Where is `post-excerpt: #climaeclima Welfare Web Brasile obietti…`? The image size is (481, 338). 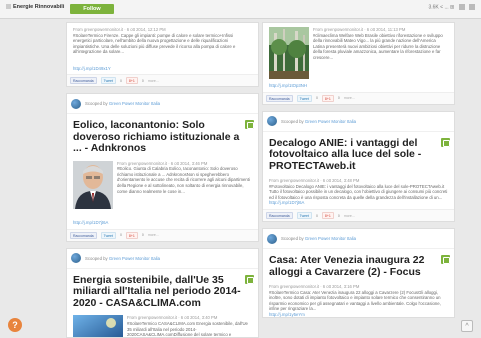
post-excerpt: #climaeclima Welfare Web Brasile obietti… is located at coordinates (378, 46).